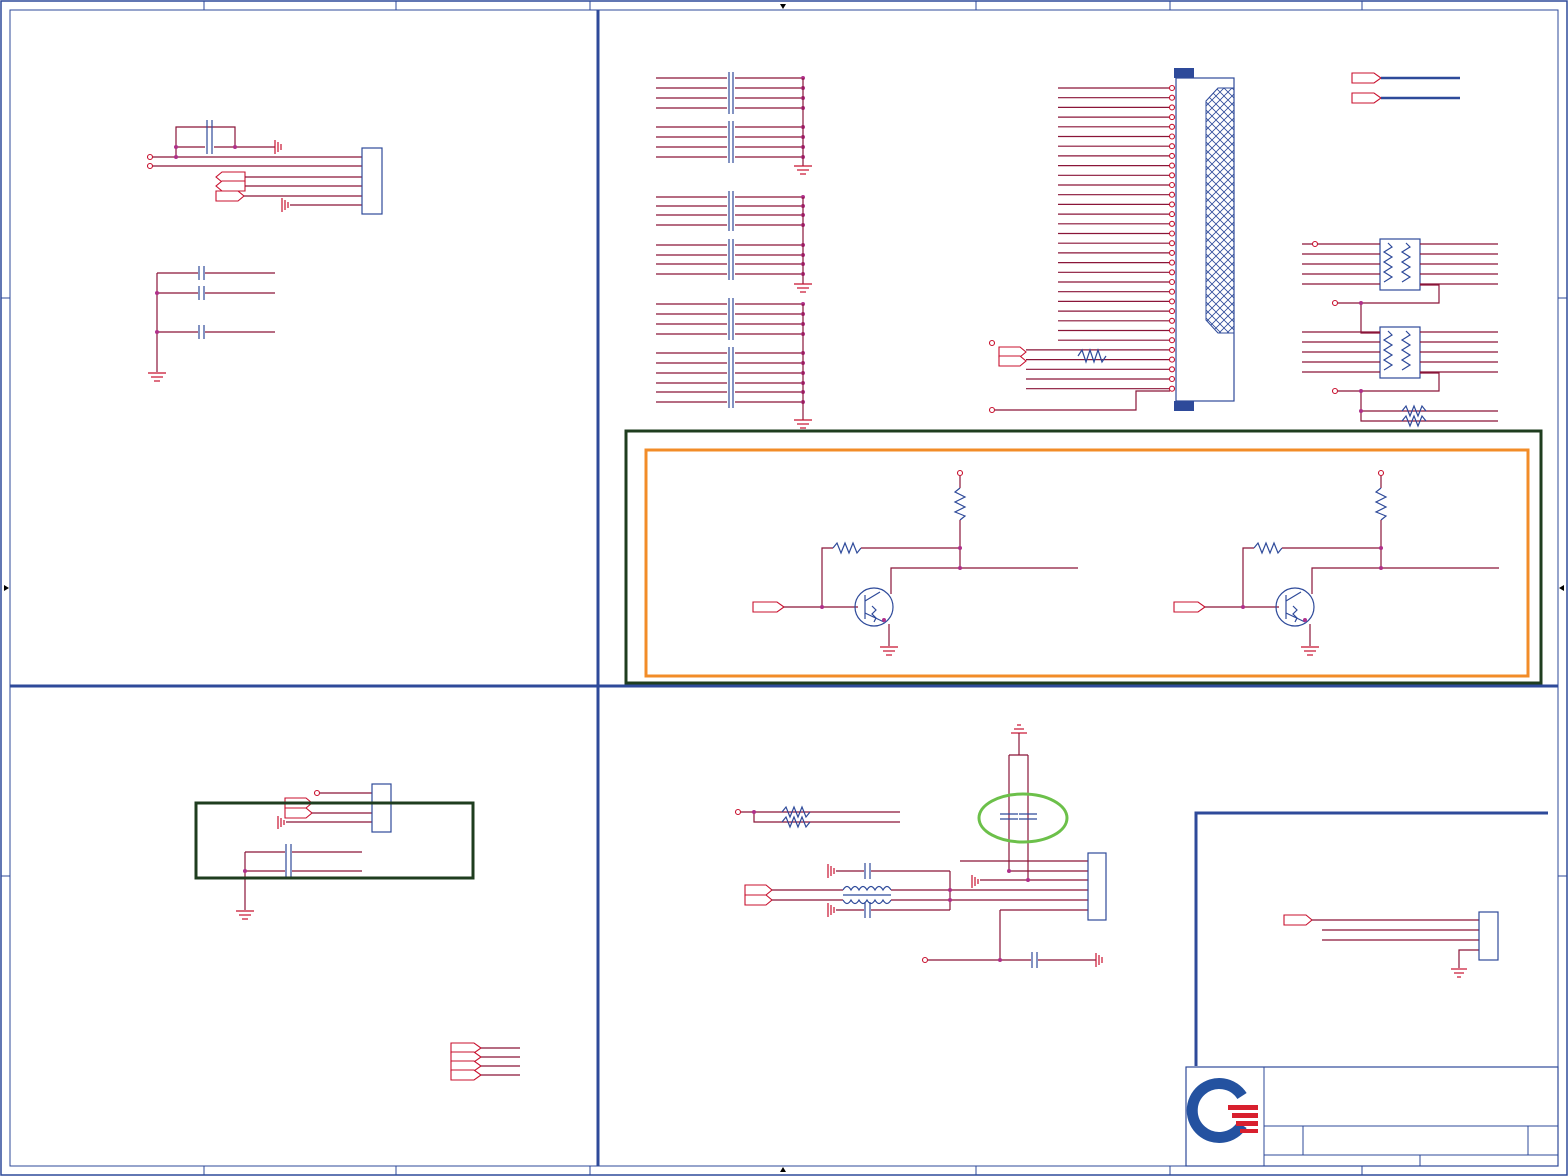 This screenshot has width=1568, height=1176. What do you see at coordinates (1222, 1110) in the screenshot?
I see `company-logo-icon` at bounding box center [1222, 1110].